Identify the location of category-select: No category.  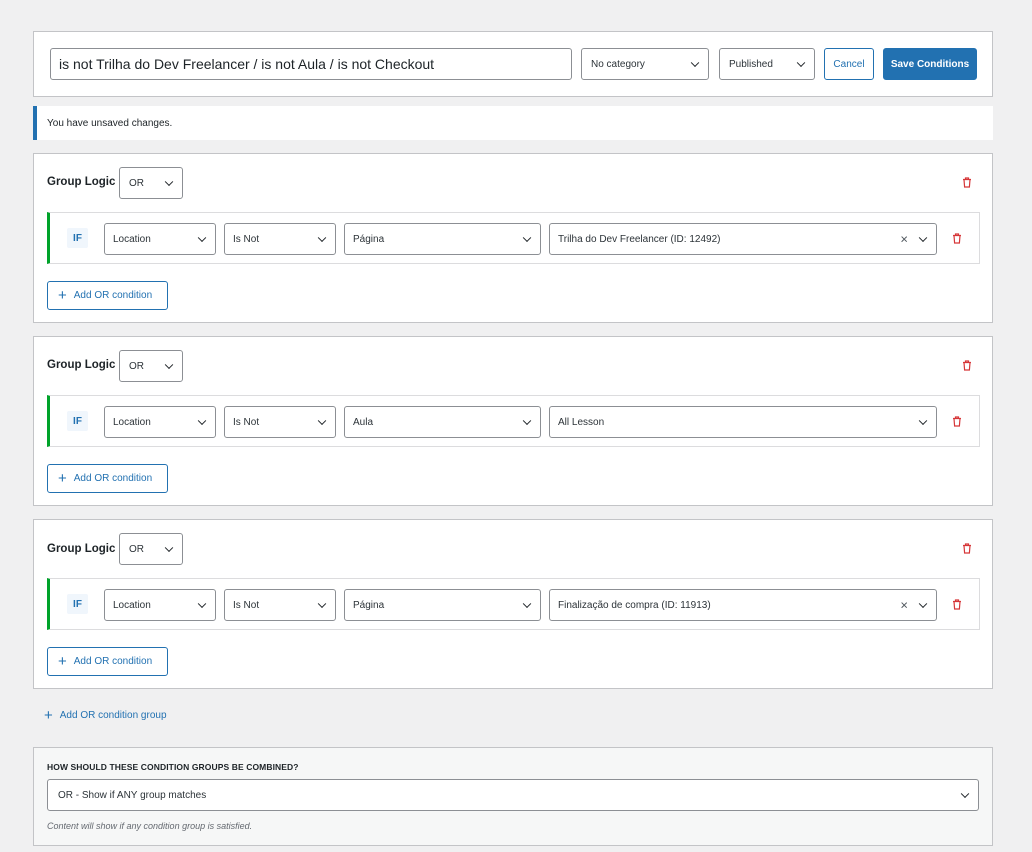
(645, 64).